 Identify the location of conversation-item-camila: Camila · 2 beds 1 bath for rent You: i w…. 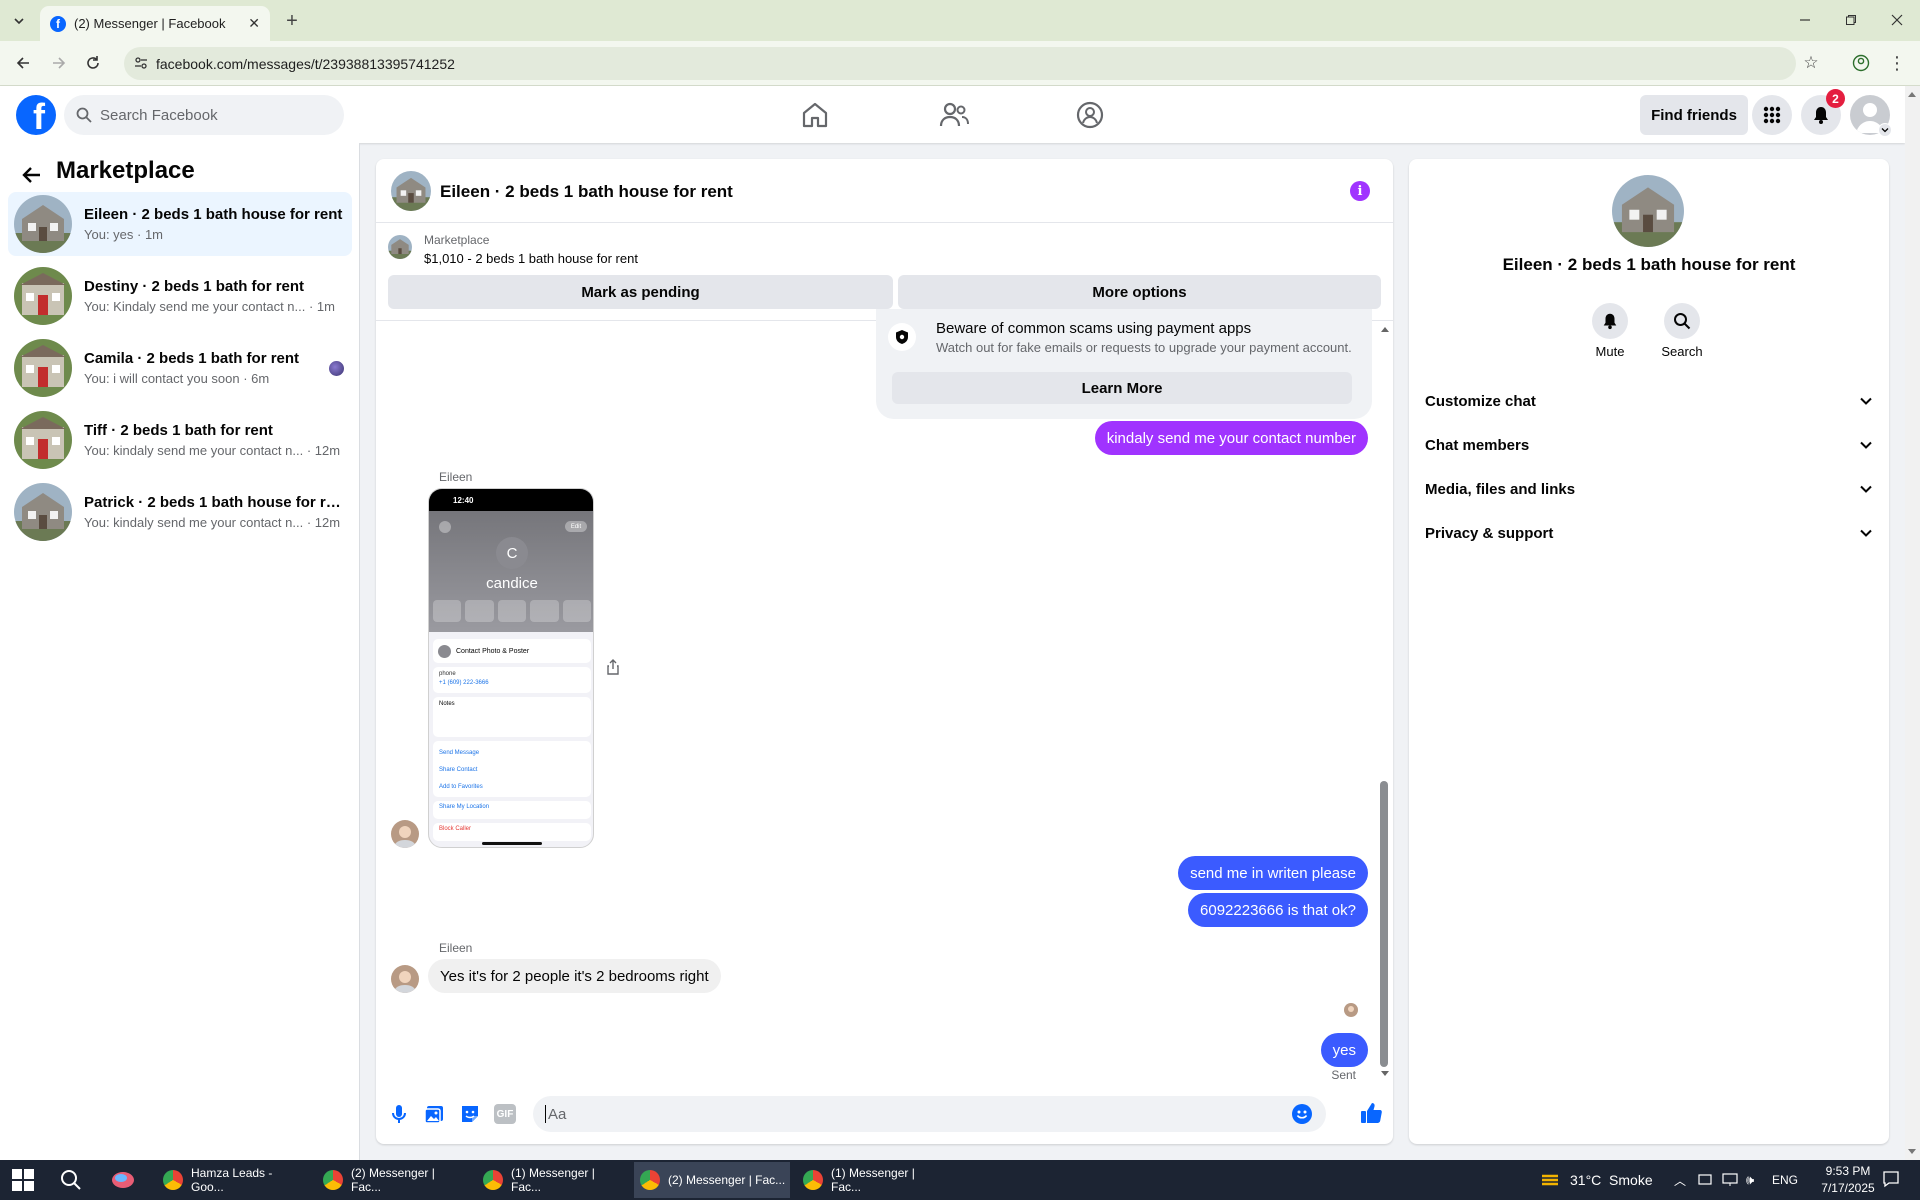
(180, 368).